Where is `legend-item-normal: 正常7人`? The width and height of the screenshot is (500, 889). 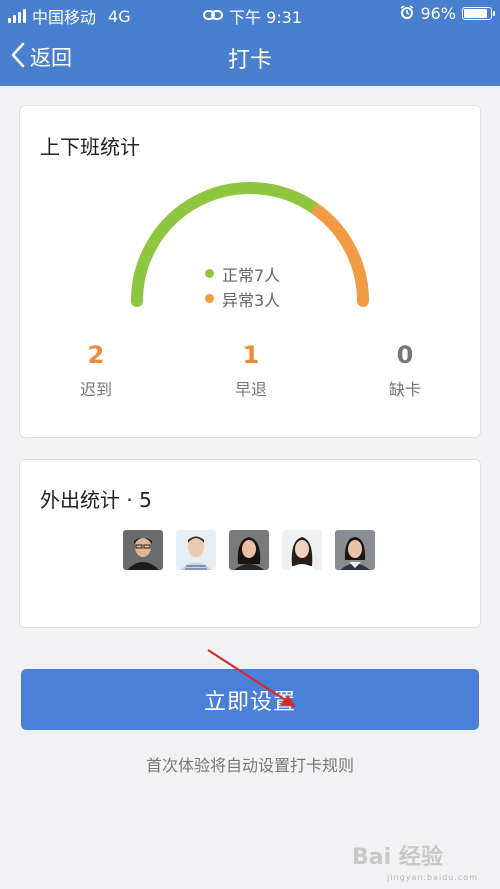 legend-item-normal: 正常7人 is located at coordinates (242, 273).